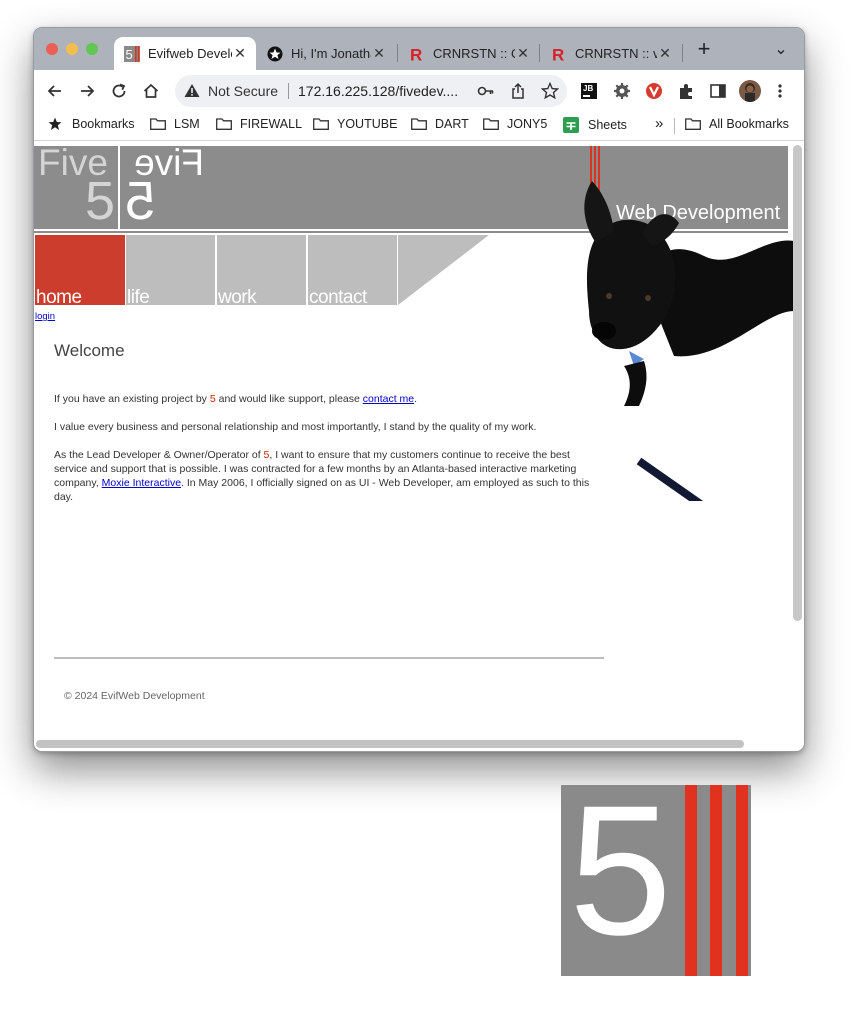 Image resolution: width=864 pixels, height=1011 pixels. Describe the element at coordinates (440, 124) in the screenshot. I see `bookmark-folder-dart: DART` at that location.